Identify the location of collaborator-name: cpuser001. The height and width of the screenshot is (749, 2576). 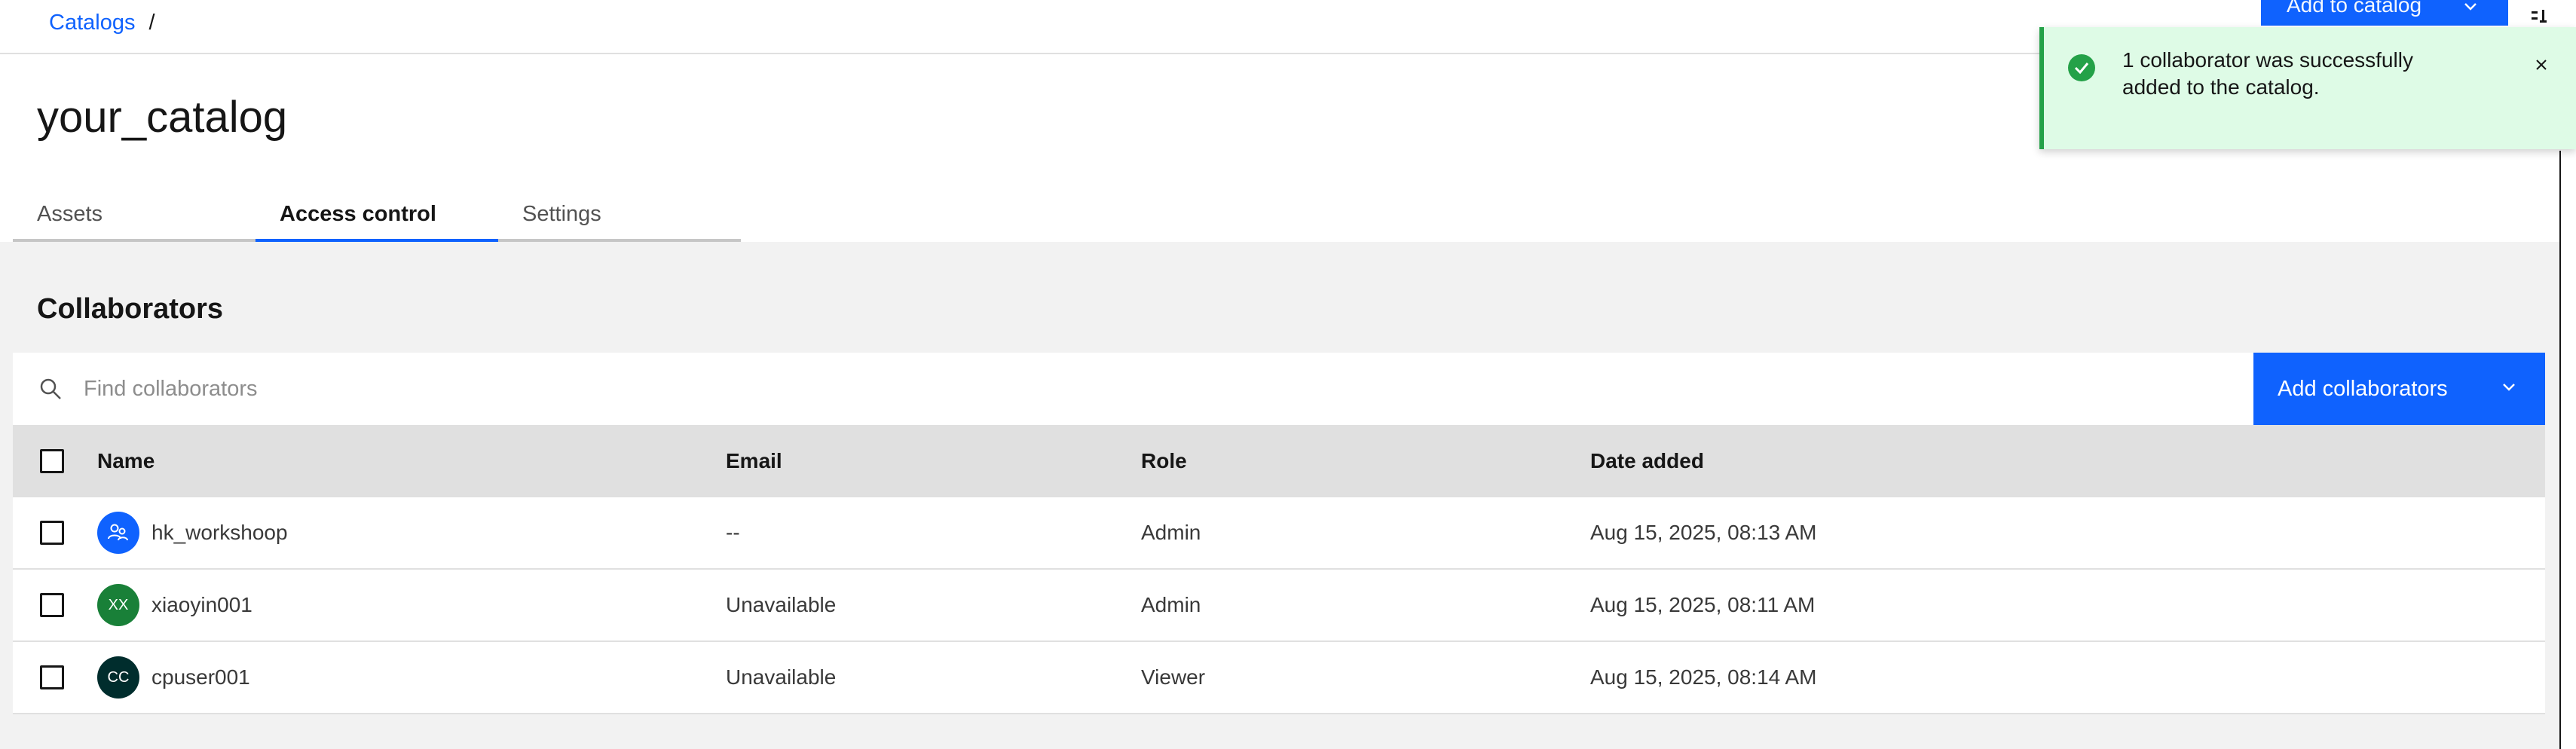
(200, 677).